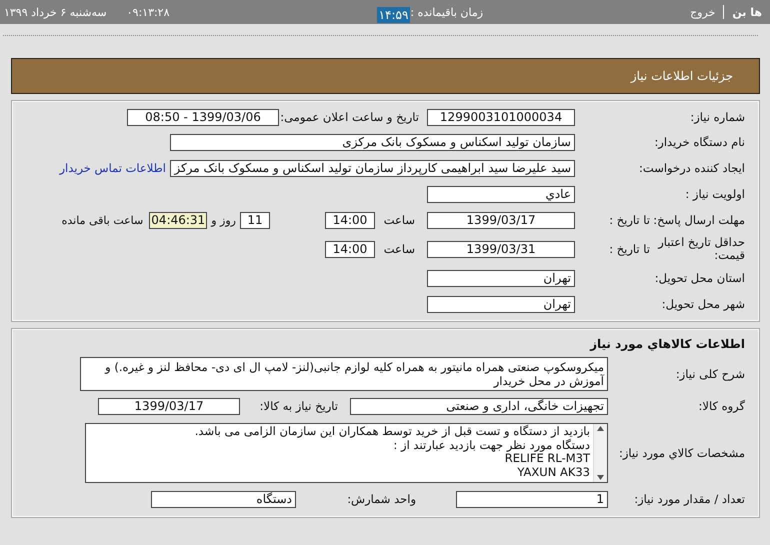 The height and width of the screenshot is (545, 770). Describe the element at coordinates (393, 15) in the screenshot. I see `remaining-time: ۱۴:۵۹` at that location.